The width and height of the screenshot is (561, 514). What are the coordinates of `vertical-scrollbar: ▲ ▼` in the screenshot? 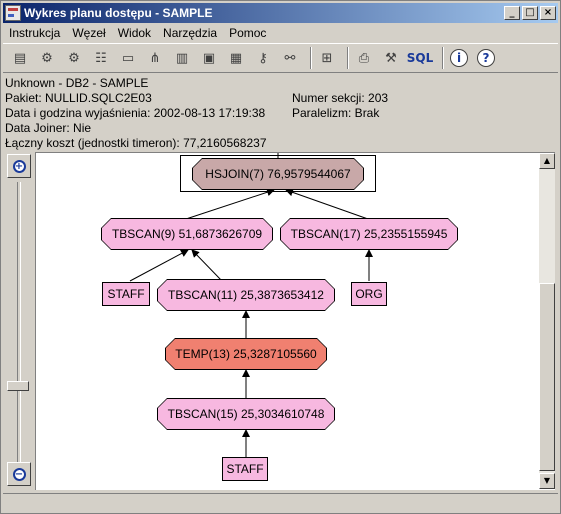 It's located at (547, 321).